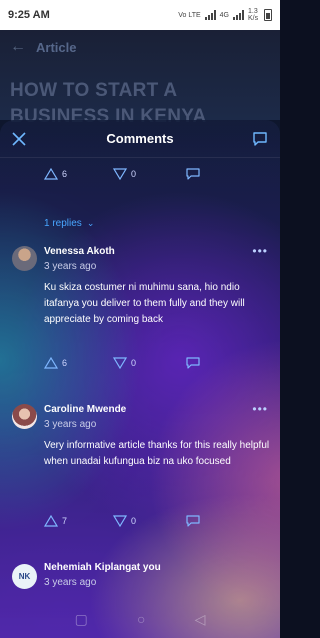 The width and height of the screenshot is (320, 638). What do you see at coordinates (18, 47) in the screenshot?
I see `back-arrow-icon: ←` at bounding box center [18, 47].